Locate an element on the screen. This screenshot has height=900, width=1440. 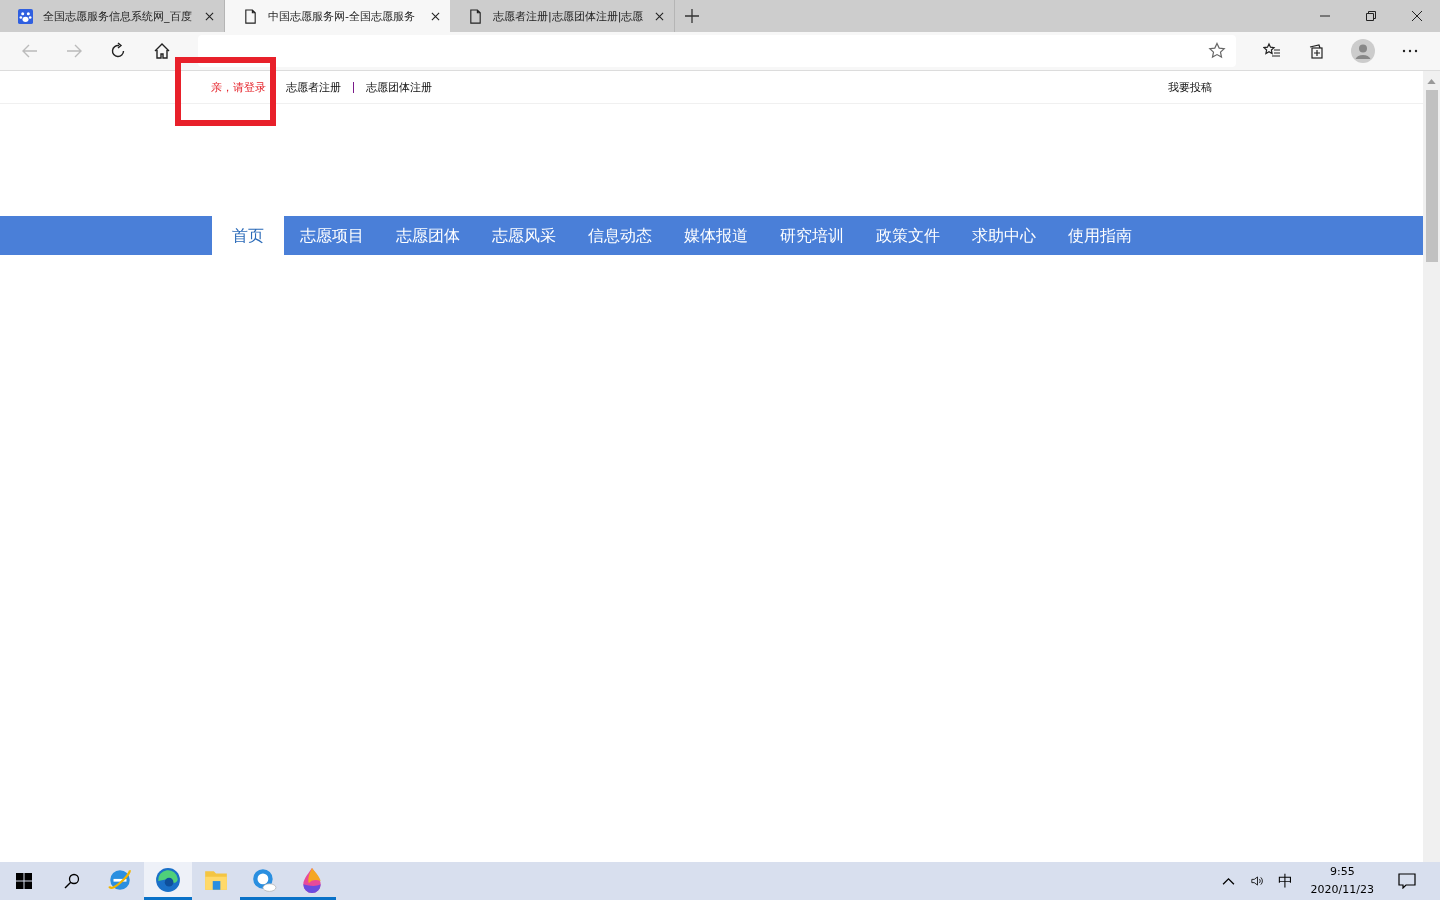
browser-wave-icon is located at coordinates (168, 881).